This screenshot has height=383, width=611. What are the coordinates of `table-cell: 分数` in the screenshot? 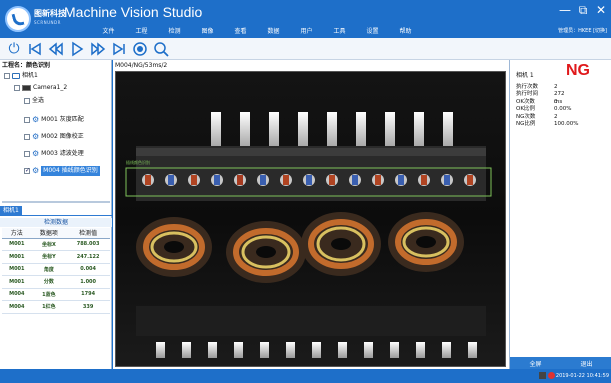 It's located at (49, 282).